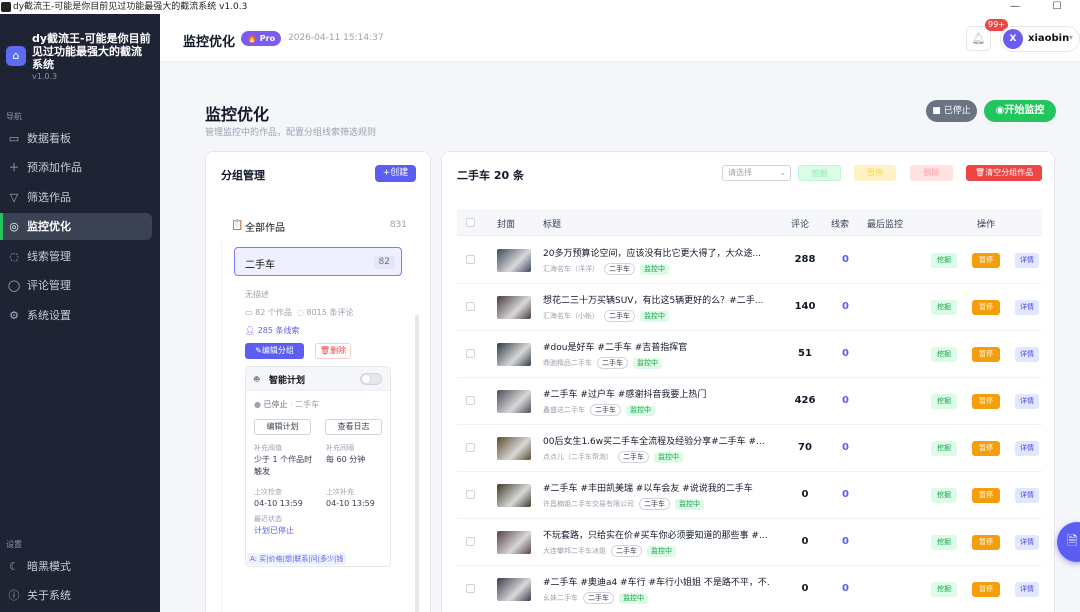  Describe the element at coordinates (14, 167) in the screenshot. I see `plus-icon: ＋` at that location.